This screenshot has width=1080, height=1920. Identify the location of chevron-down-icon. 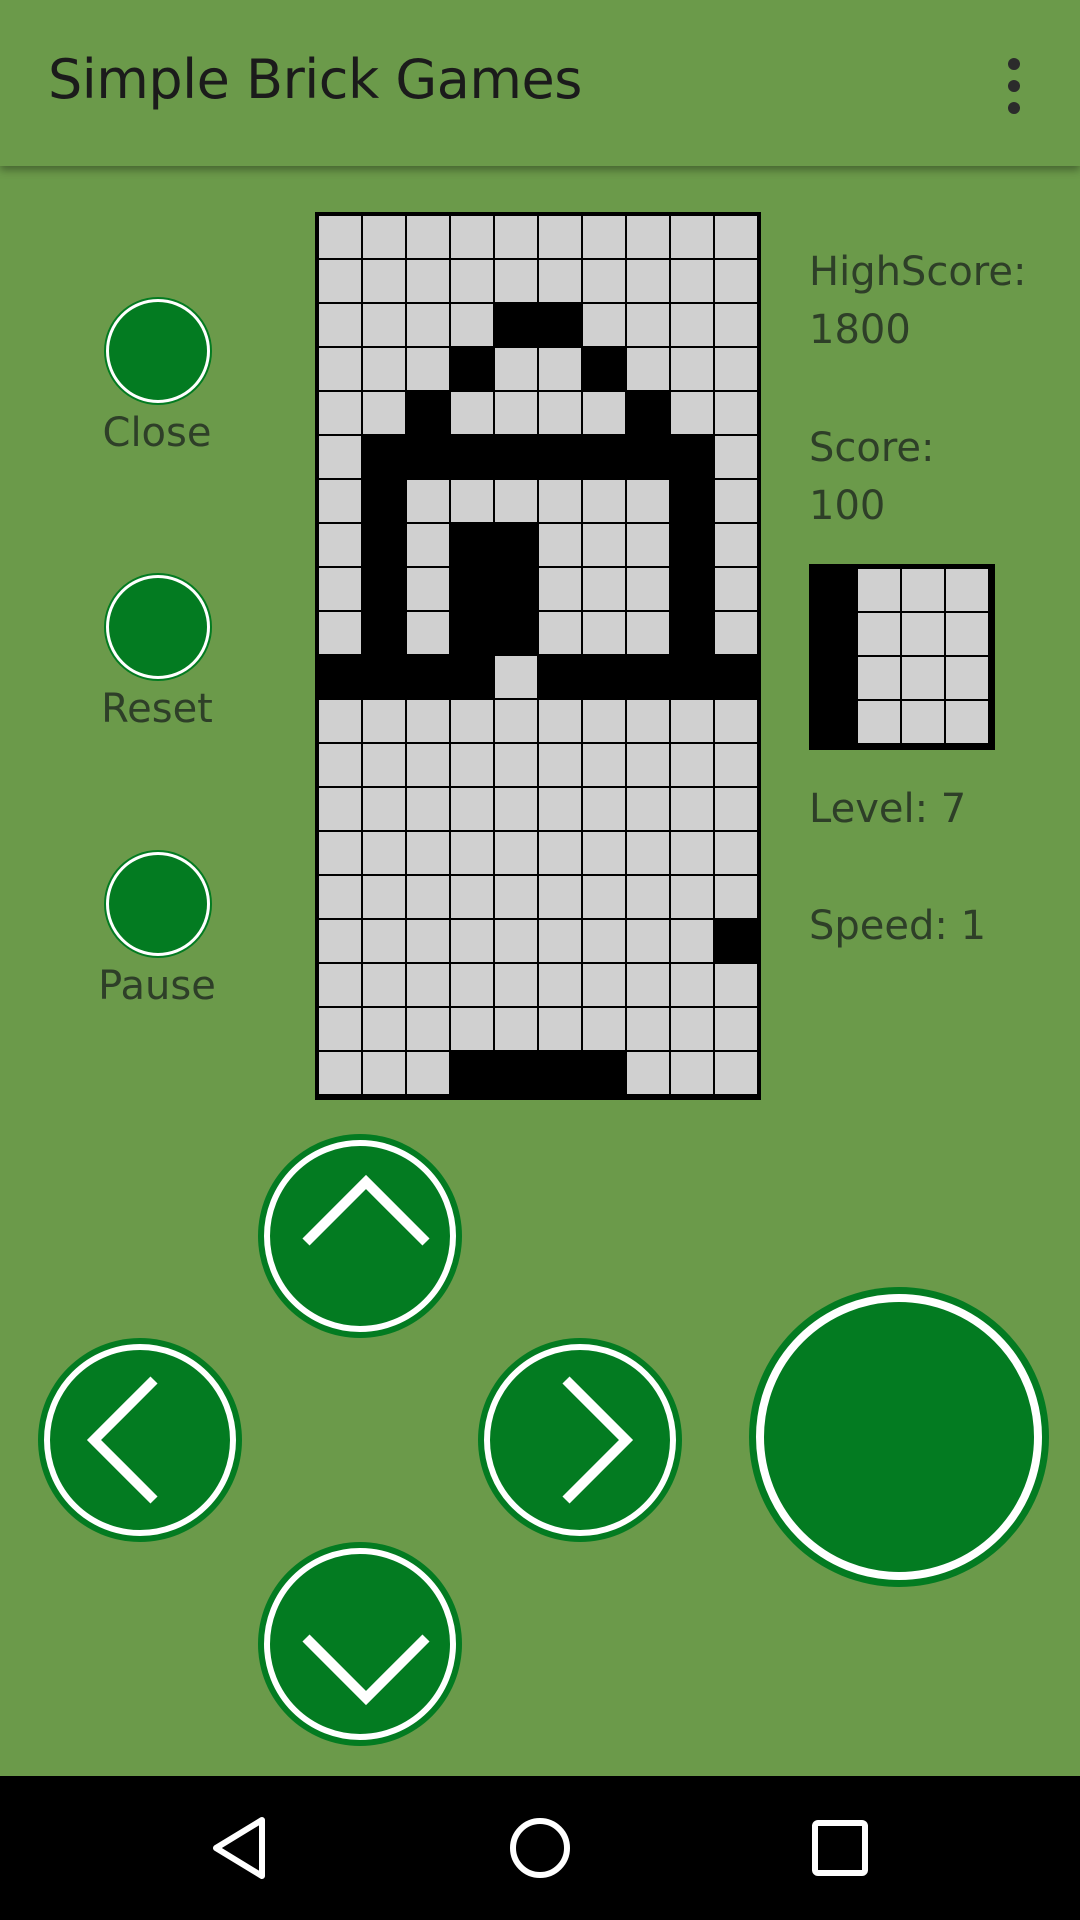
(366, 1670).